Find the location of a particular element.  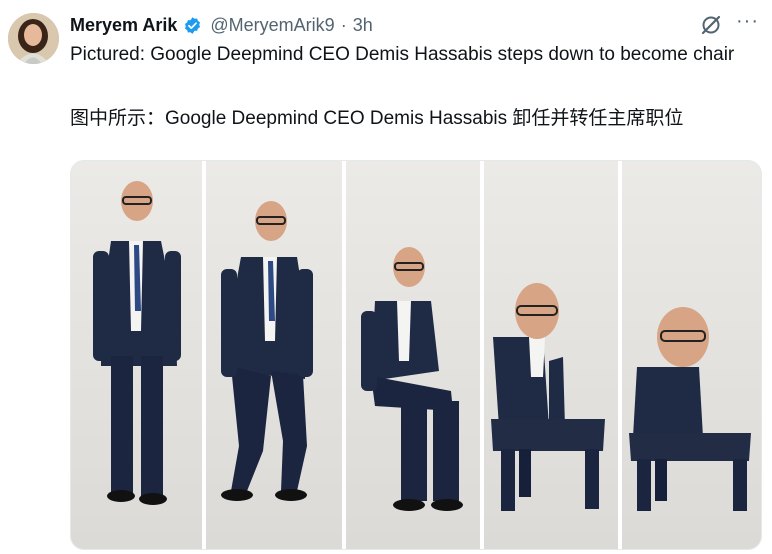

author-handle: @MeryemArik9 is located at coordinates (272, 25).